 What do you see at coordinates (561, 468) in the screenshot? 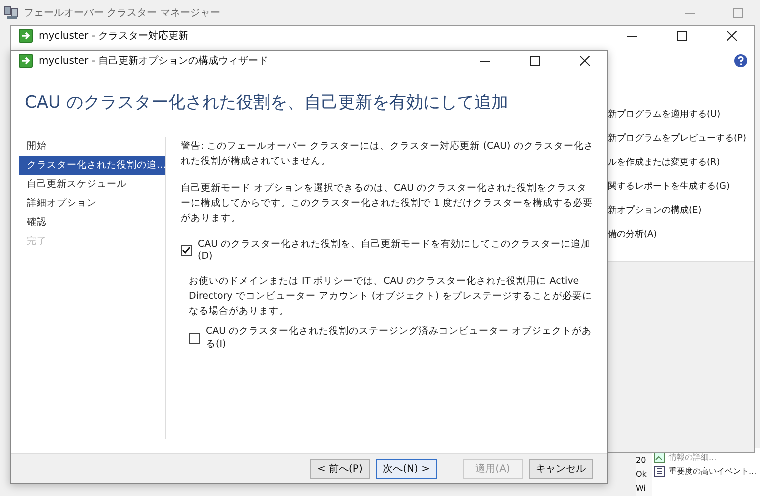
I see `wizard-button: キャンセル` at bounding box center [561, 468].